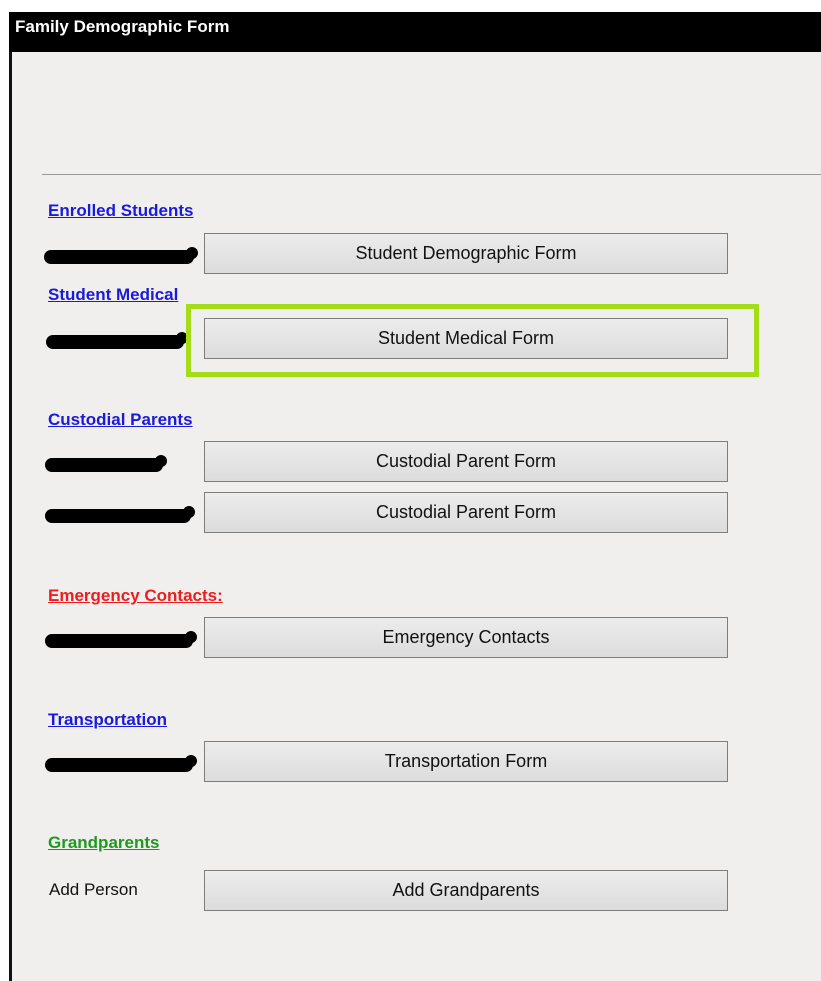 The width and height of the screenshot is (821, 981). What do you see at coordinates (120, 211) in the screenshot?
I see `enrolled-students-link: Enrolled Students` at bounding box center [120, 211].